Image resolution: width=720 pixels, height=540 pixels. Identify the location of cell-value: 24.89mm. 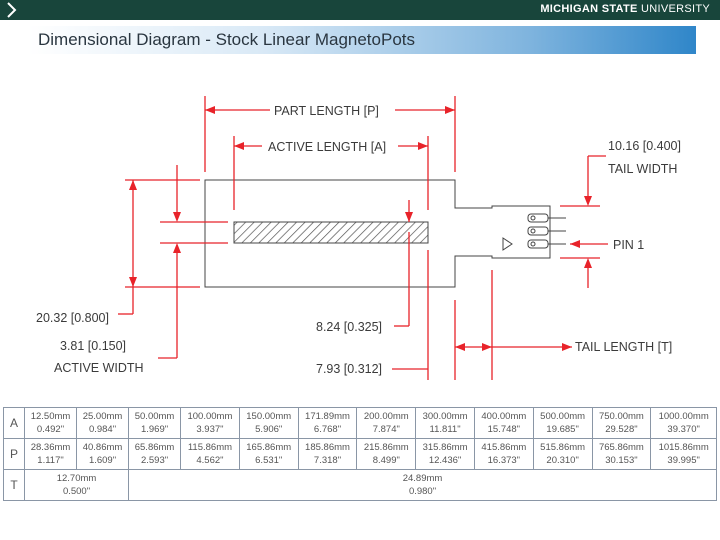
(422, 478).